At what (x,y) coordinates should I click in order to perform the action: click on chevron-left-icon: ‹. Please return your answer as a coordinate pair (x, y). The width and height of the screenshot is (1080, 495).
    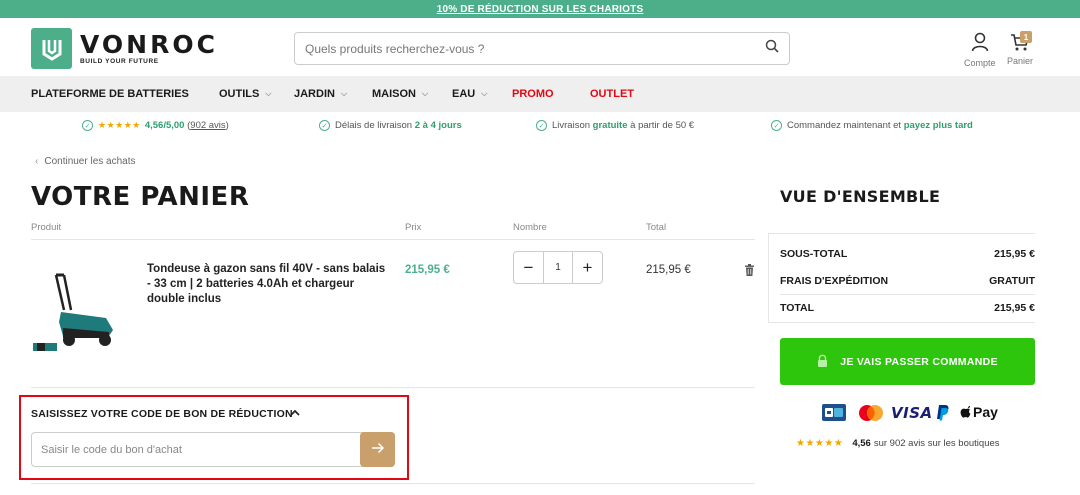
    Looking at the image, I should click on (37, 161).